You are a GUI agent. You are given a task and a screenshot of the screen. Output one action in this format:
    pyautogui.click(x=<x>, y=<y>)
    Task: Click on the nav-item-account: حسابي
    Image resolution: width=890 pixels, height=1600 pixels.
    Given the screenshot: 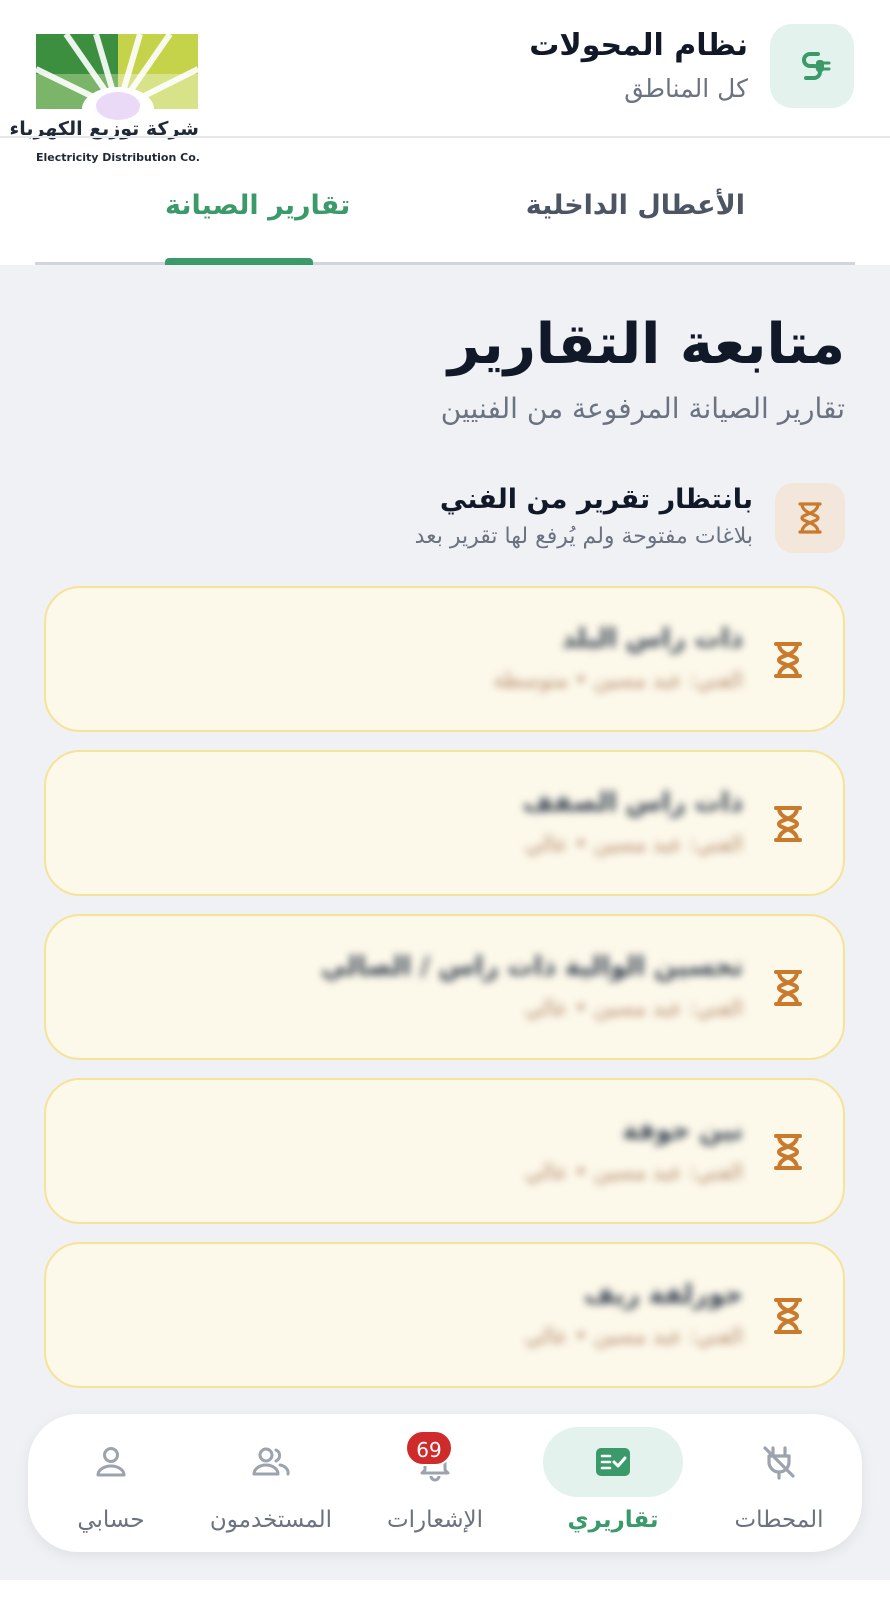 What is the action you would take?
    pyautogui.click(x=111, y=1483)
    